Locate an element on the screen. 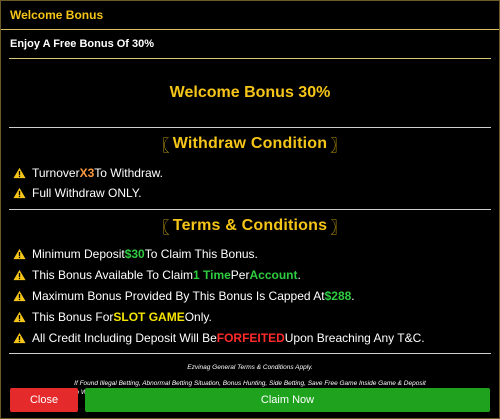 This screenshot has height=419, width=500. withdraw-condition-label: Withdraw Condition is located at coordinates (250, 143).